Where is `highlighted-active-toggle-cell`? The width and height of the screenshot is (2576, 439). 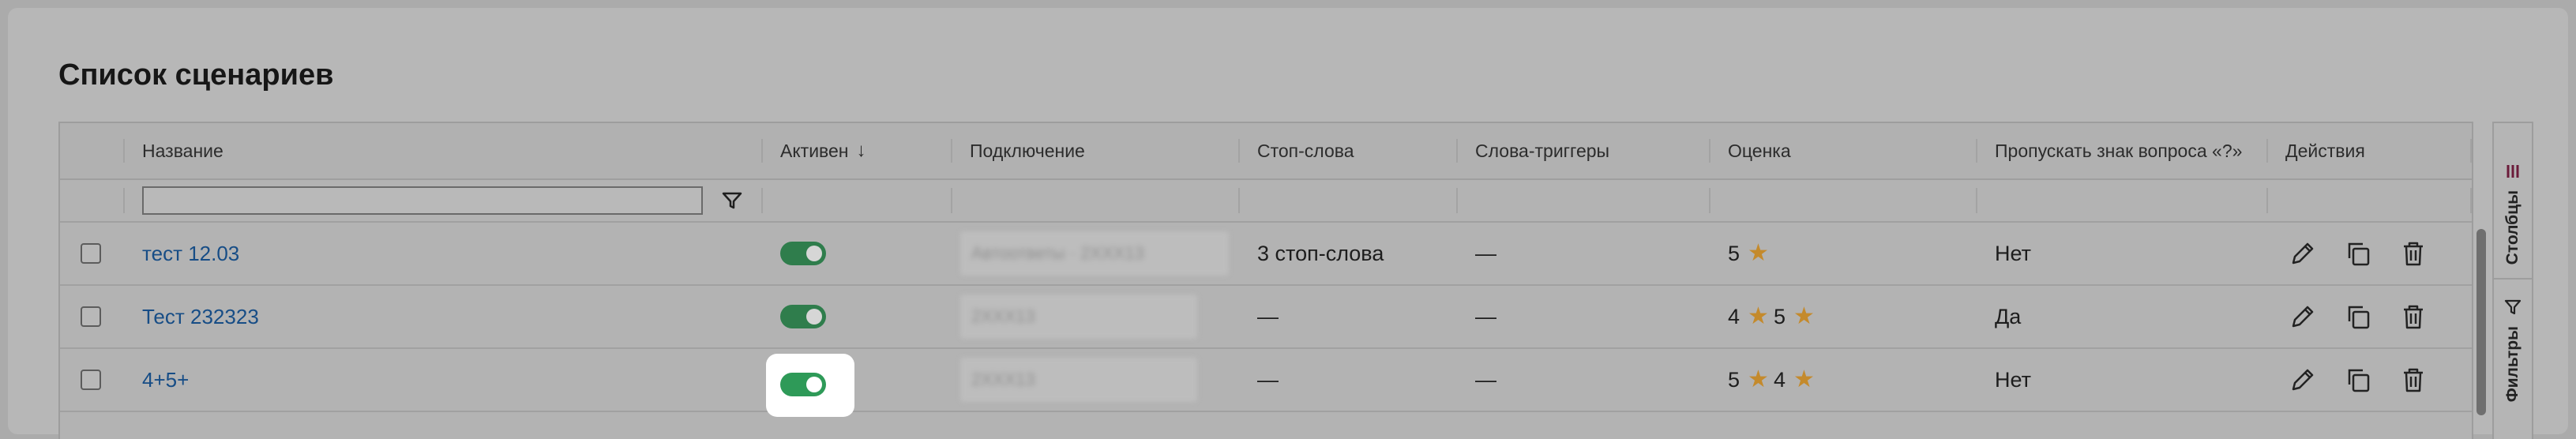 highlighted-active-toggle-cell is located at coordinates (810, 385).